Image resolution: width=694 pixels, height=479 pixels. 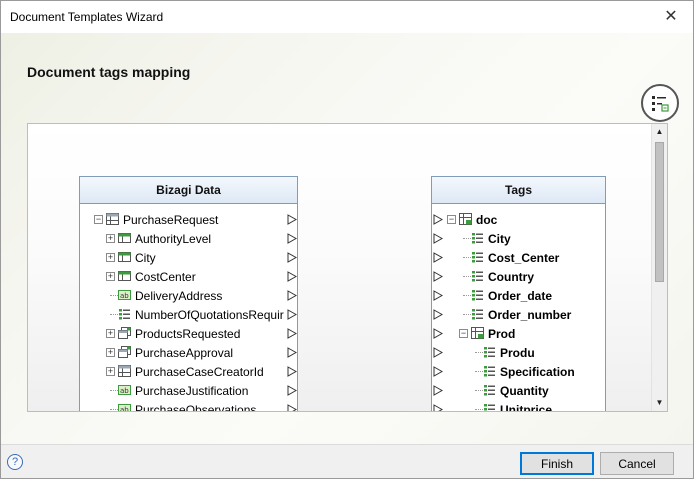 What do you see at coordinates (502, 334) in the screenshot?
I see `tree-row-label: Prod` at bounding box center [502, 334].